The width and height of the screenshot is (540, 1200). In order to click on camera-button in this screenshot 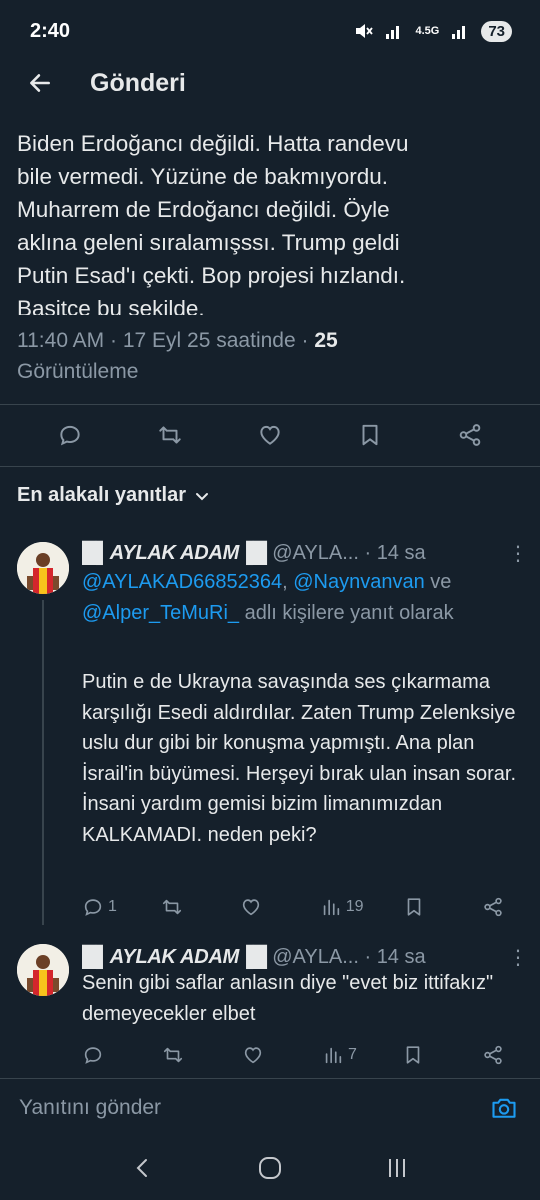, I will do `click(504, 1108)`.